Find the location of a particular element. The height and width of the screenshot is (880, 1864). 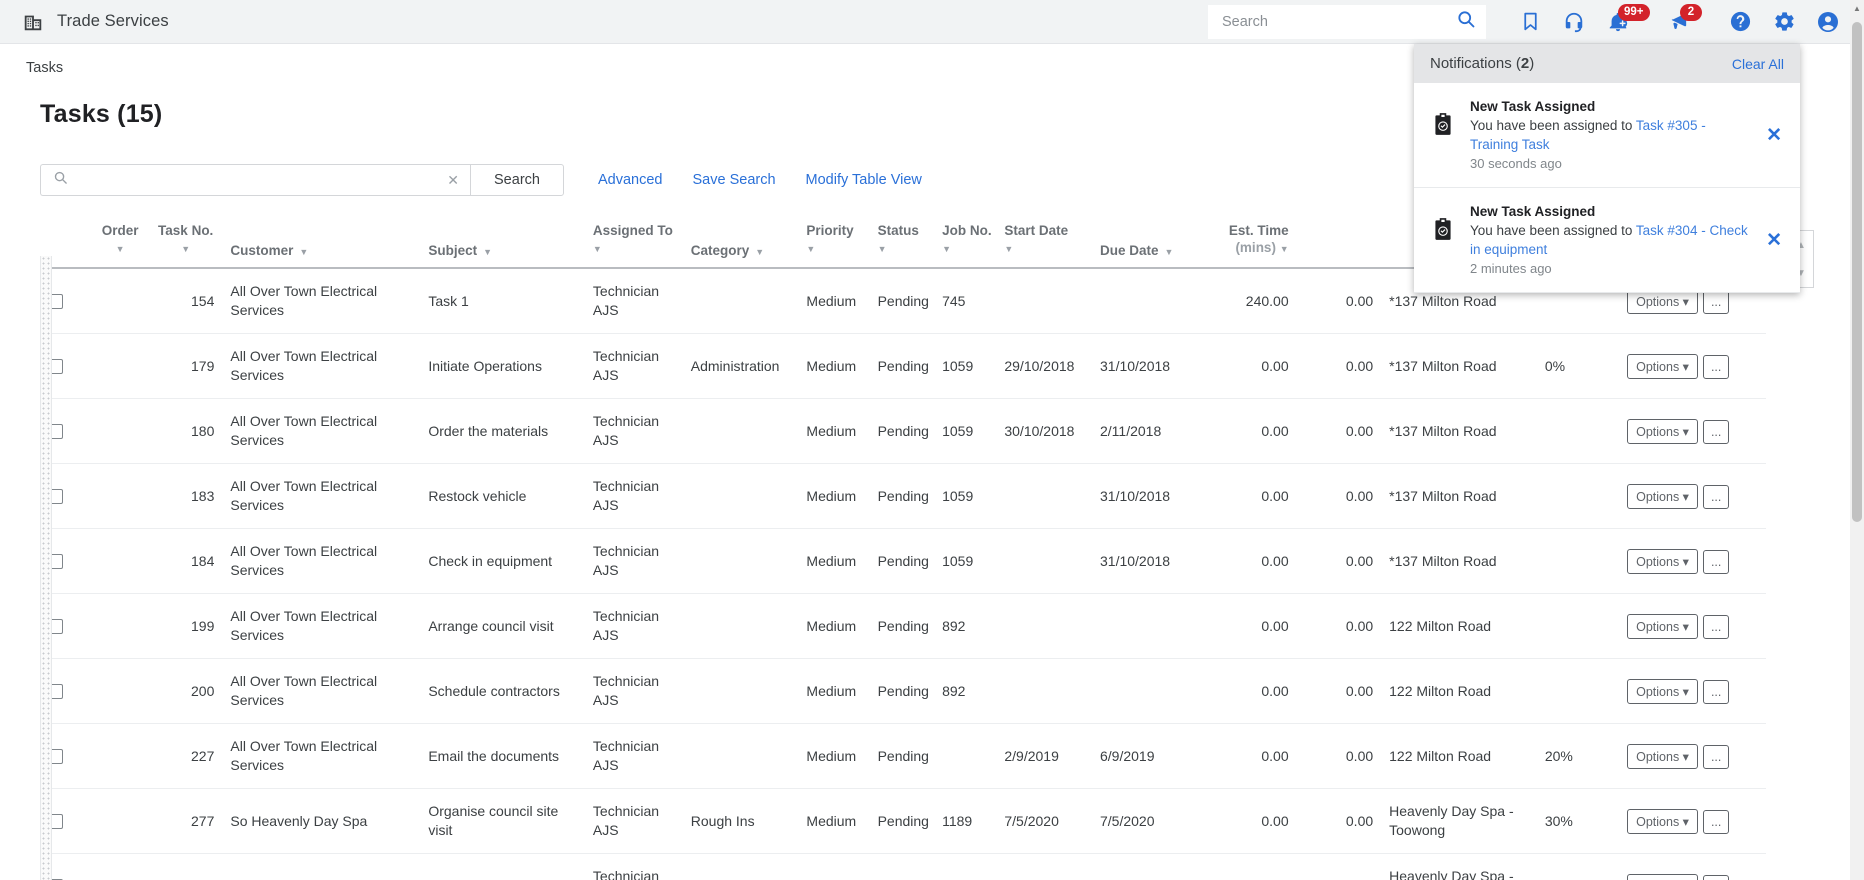

th-order-label: Order is located at coordinates (120, 230).